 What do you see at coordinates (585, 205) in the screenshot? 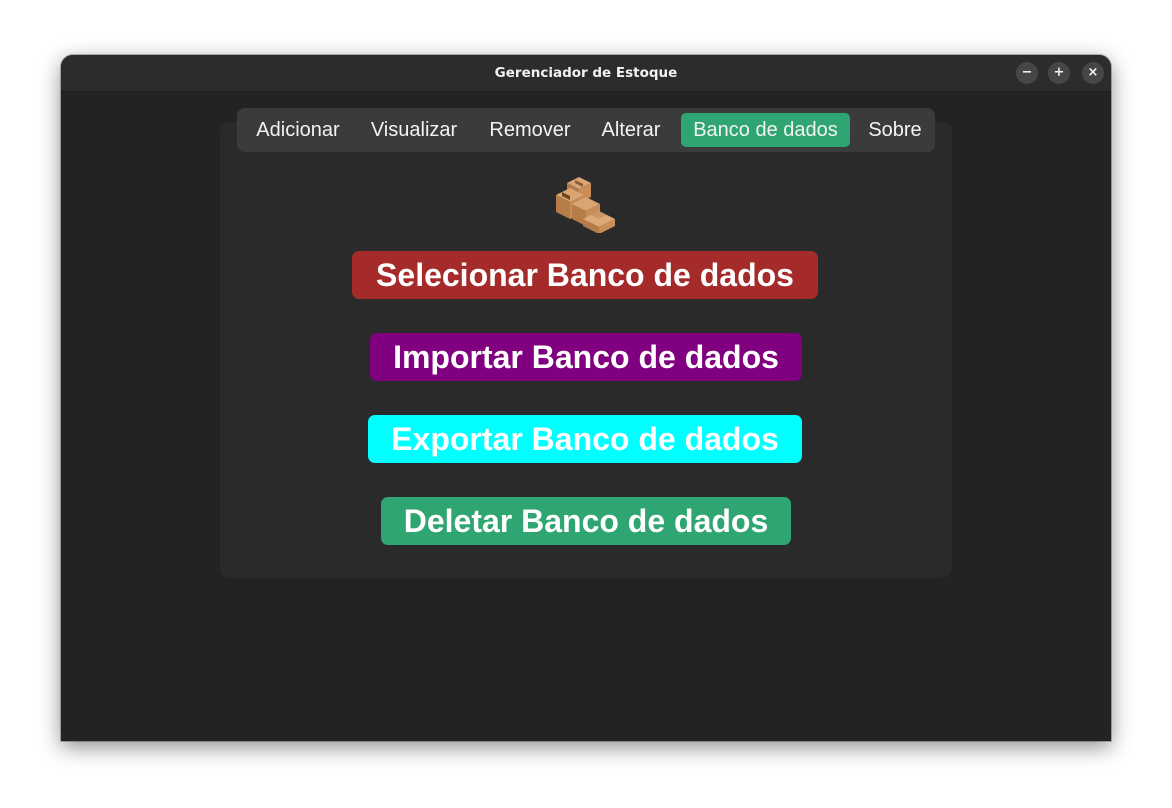
I see `package-boxes-icon` at bounding box center [585, 205].